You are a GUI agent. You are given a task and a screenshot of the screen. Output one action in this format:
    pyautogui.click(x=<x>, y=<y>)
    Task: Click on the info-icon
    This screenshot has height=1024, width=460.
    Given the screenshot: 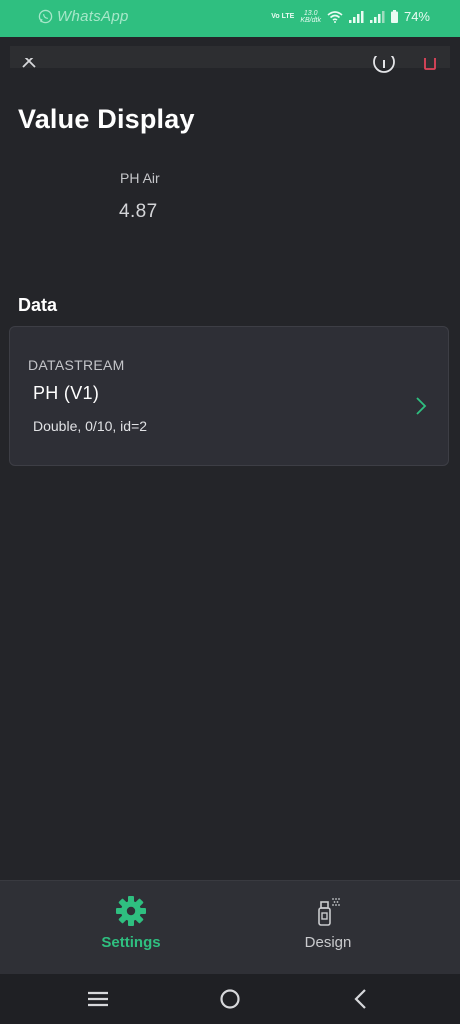 What is the action you would take?
    pyautogui.click(x=384, y=64)
    